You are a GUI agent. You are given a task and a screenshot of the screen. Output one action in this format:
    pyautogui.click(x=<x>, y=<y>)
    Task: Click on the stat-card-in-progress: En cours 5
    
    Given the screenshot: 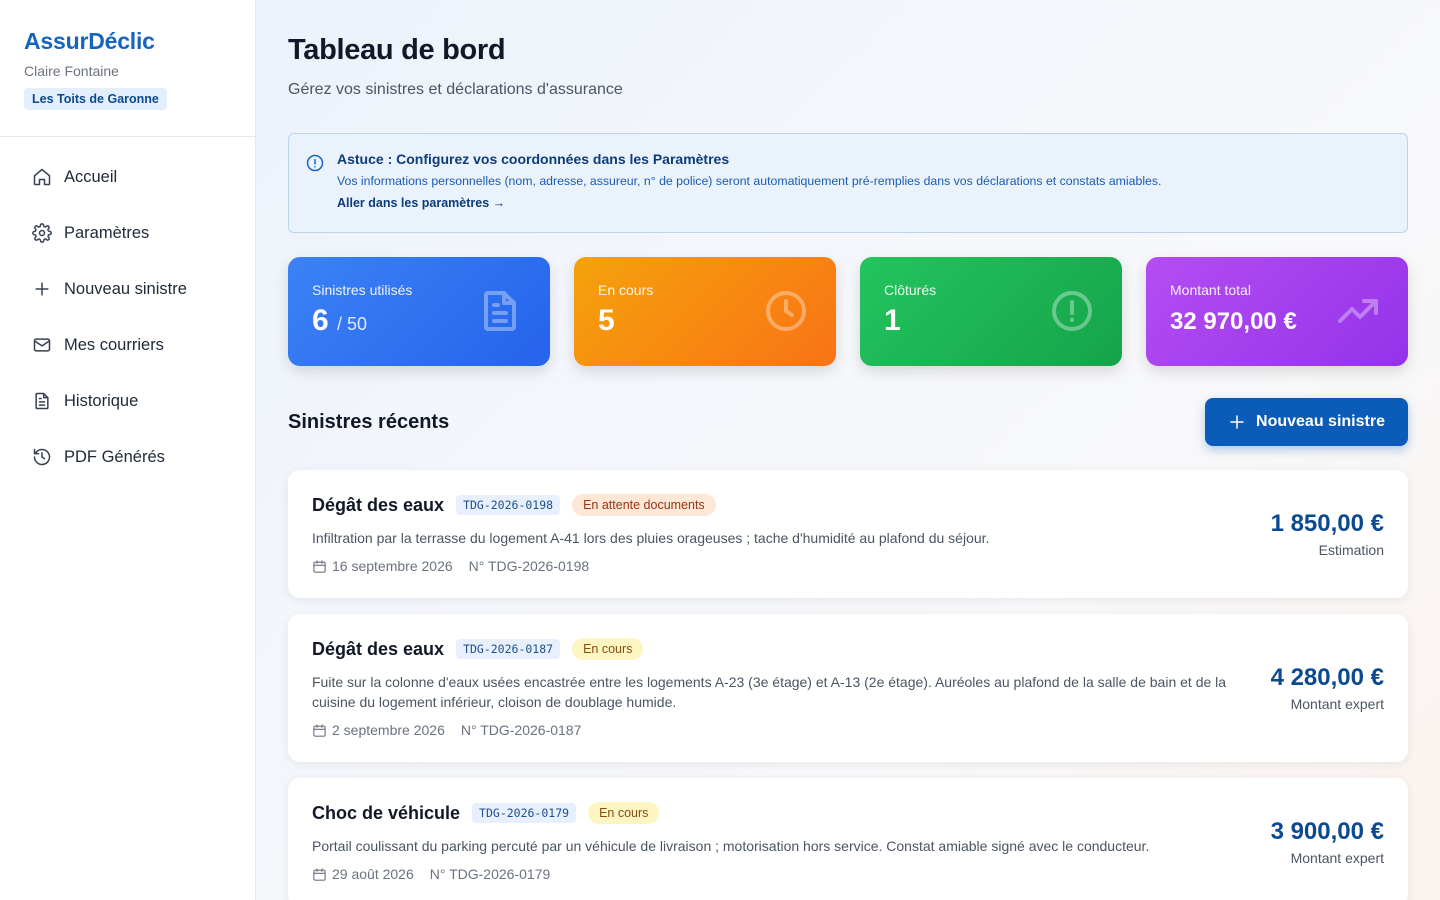 What is the action you would take?
    pyautogui.click(x=705, y=311)
    